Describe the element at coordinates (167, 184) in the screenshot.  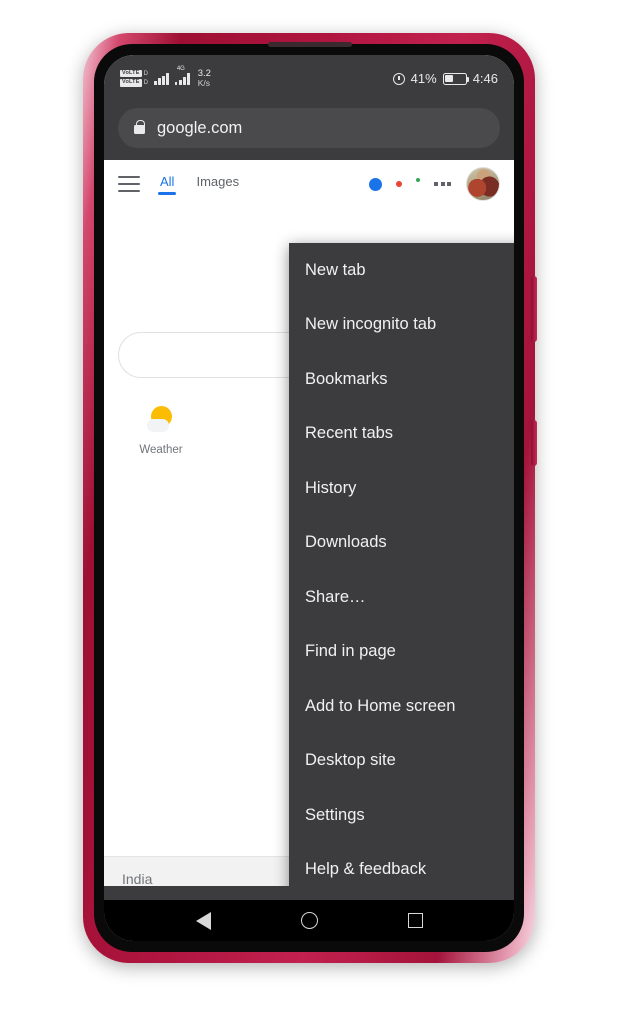
I see `tab-all: All` at that location.